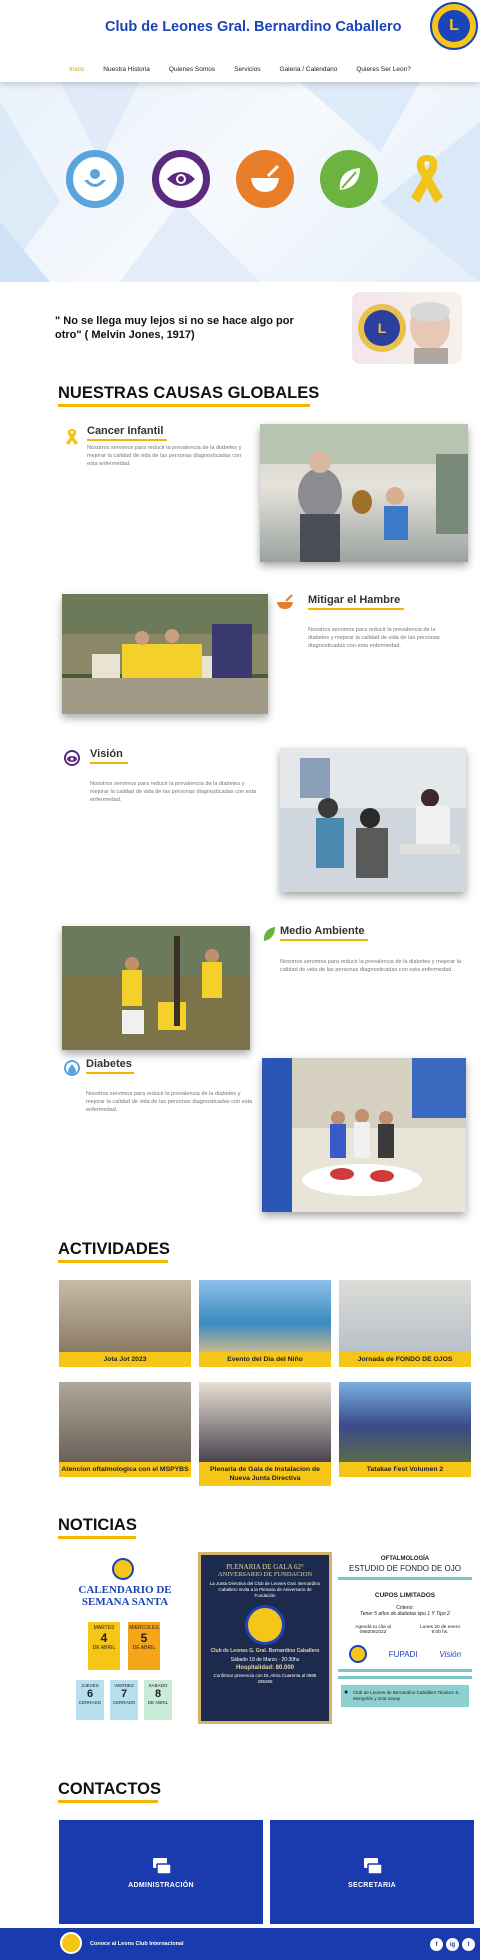 The image size is (480, 1960). What do you see at coordinates (247, 69) in the screenshot?
I see `nav-servicios: Servicios` at bounding box center [247, 69].